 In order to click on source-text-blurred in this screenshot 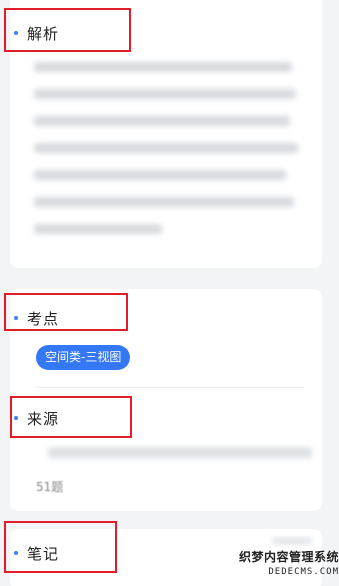, I will do `click(180, 452)`.